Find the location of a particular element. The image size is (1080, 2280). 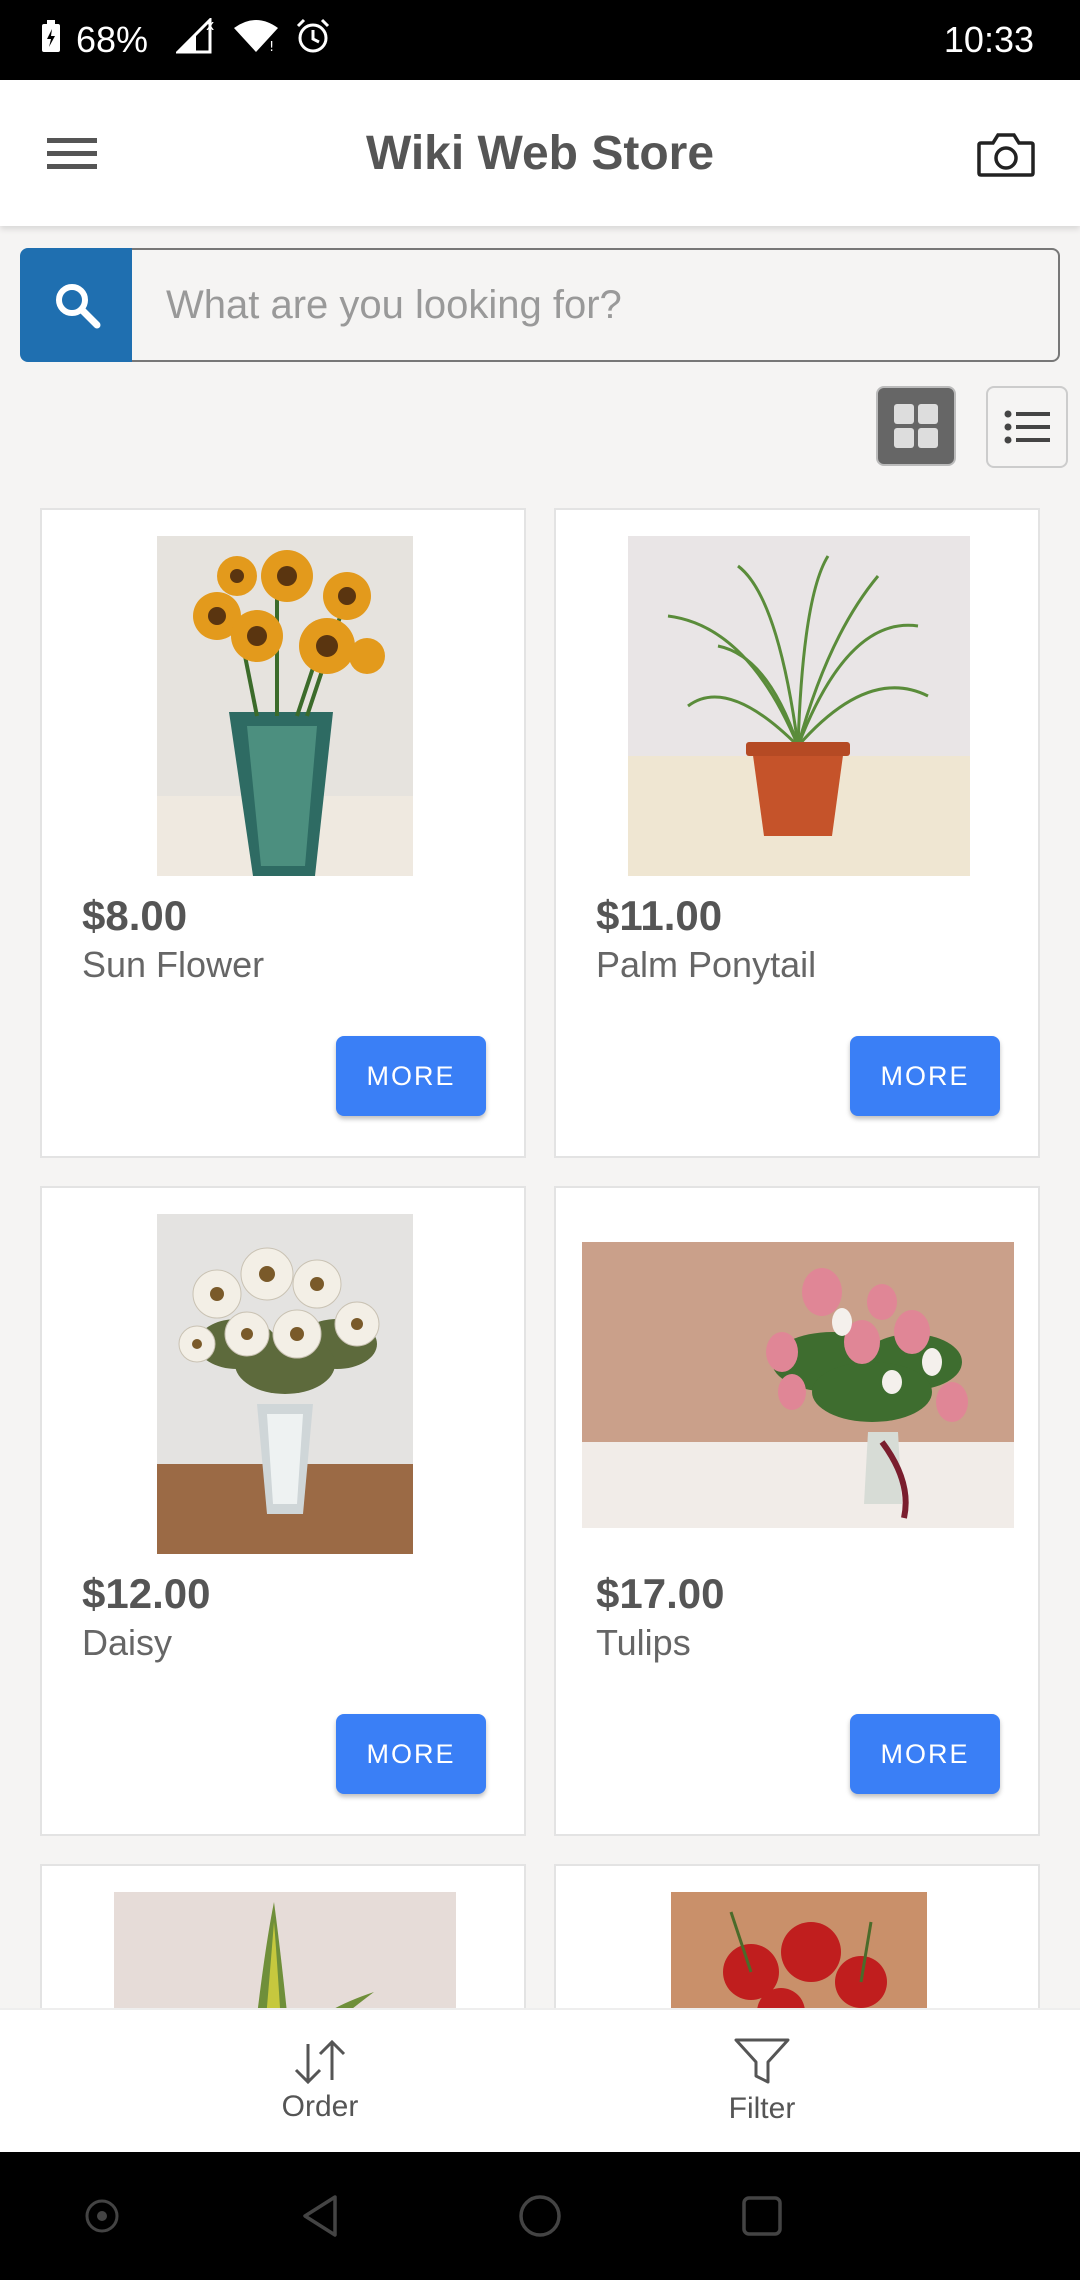

camera-button is located at coordinates (1006, 154).